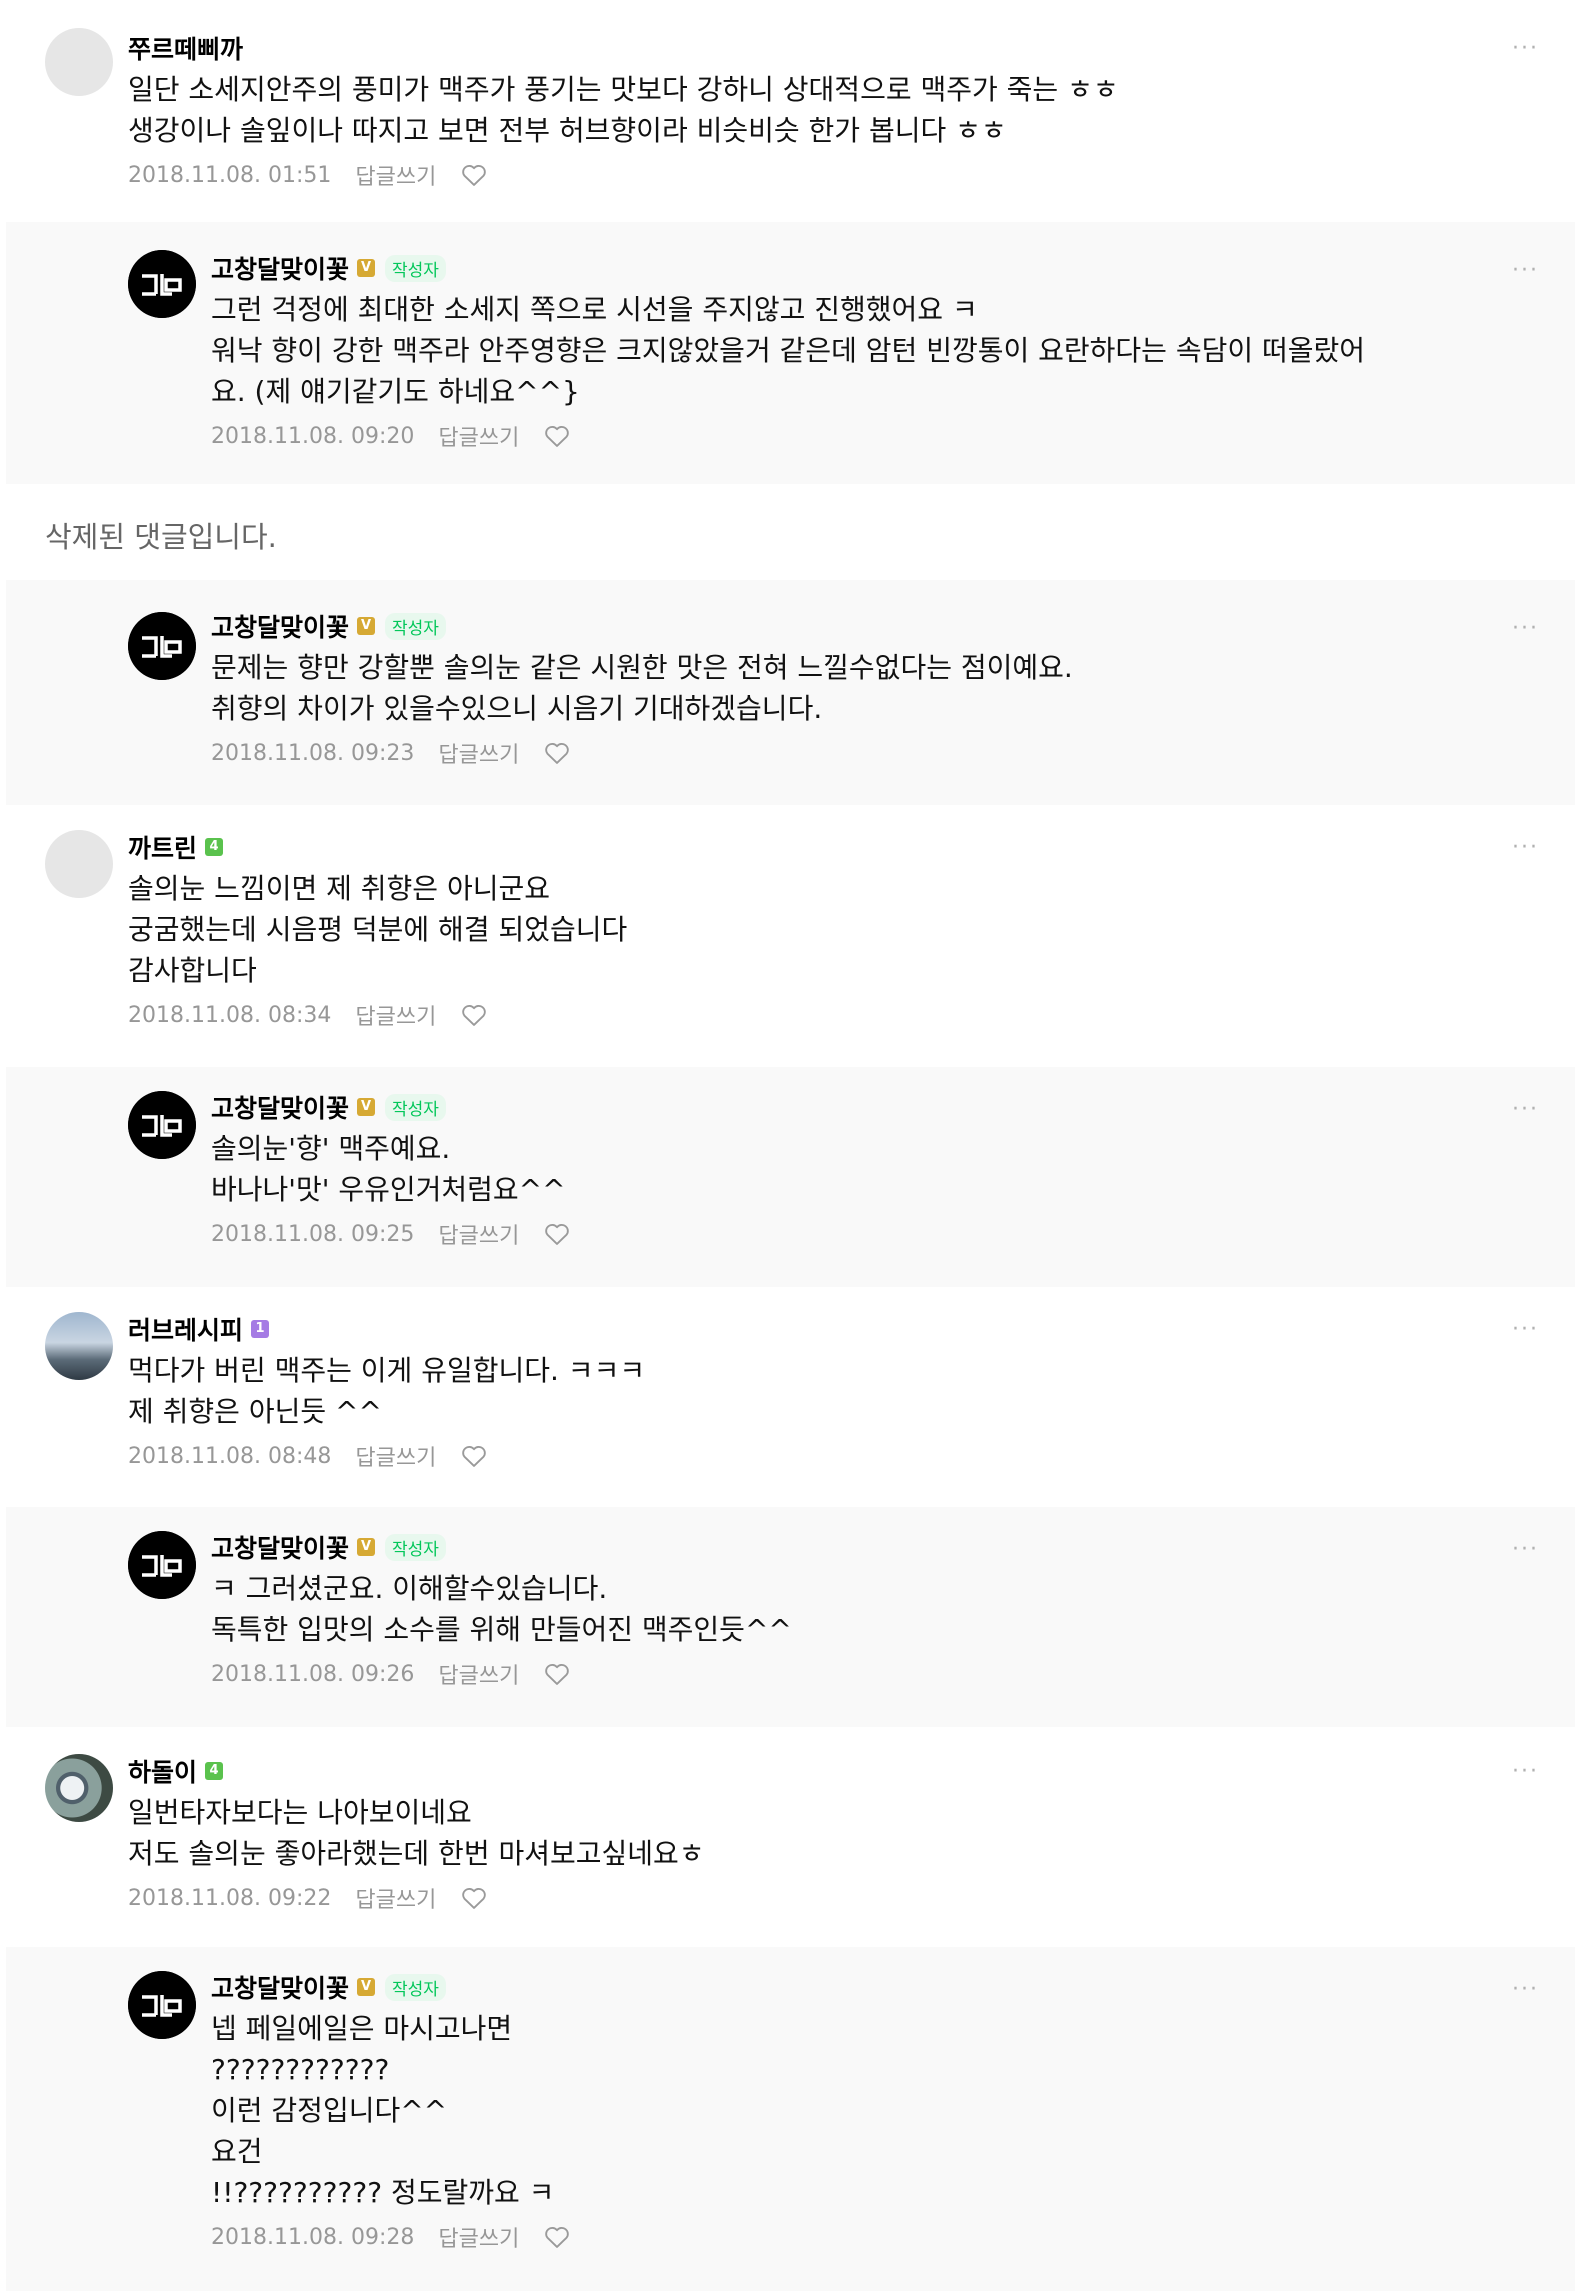  I want to click on comment-date: 2018.11.08. 09:26, so click(313, 1674).